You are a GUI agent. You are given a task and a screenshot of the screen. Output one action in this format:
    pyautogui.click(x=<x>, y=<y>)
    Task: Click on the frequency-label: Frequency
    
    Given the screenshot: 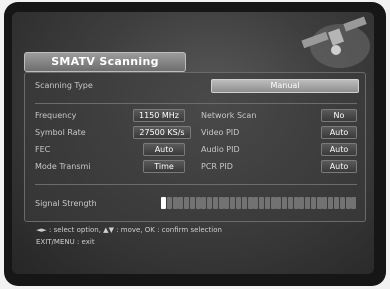 What is the action you would take?
    pyautogui.click(x=56, y=115)
    